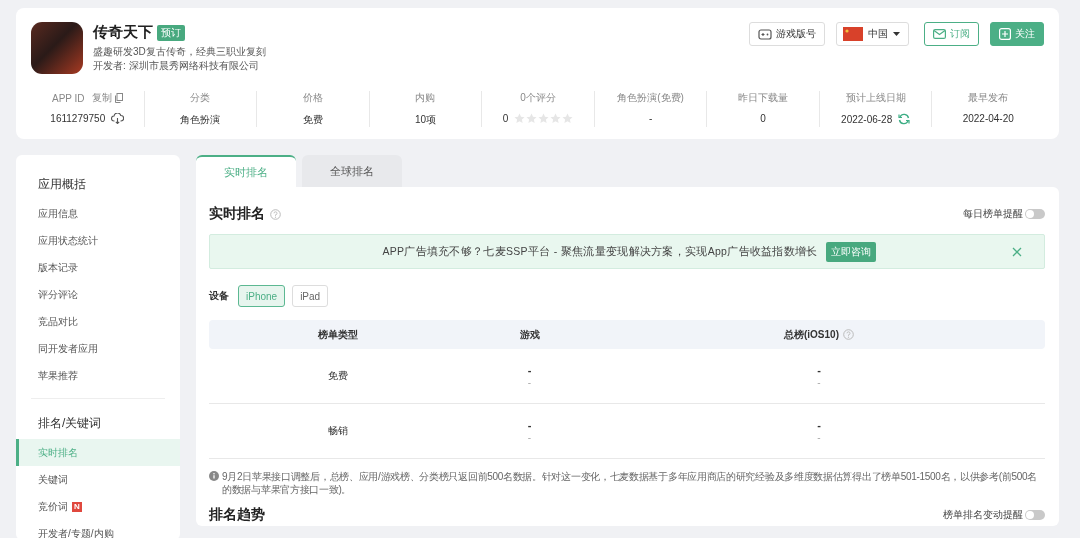 Image resolution: width=1080 pixels, height=538 pixels. I want to click on copy-link: 复制, so click(101, 98).